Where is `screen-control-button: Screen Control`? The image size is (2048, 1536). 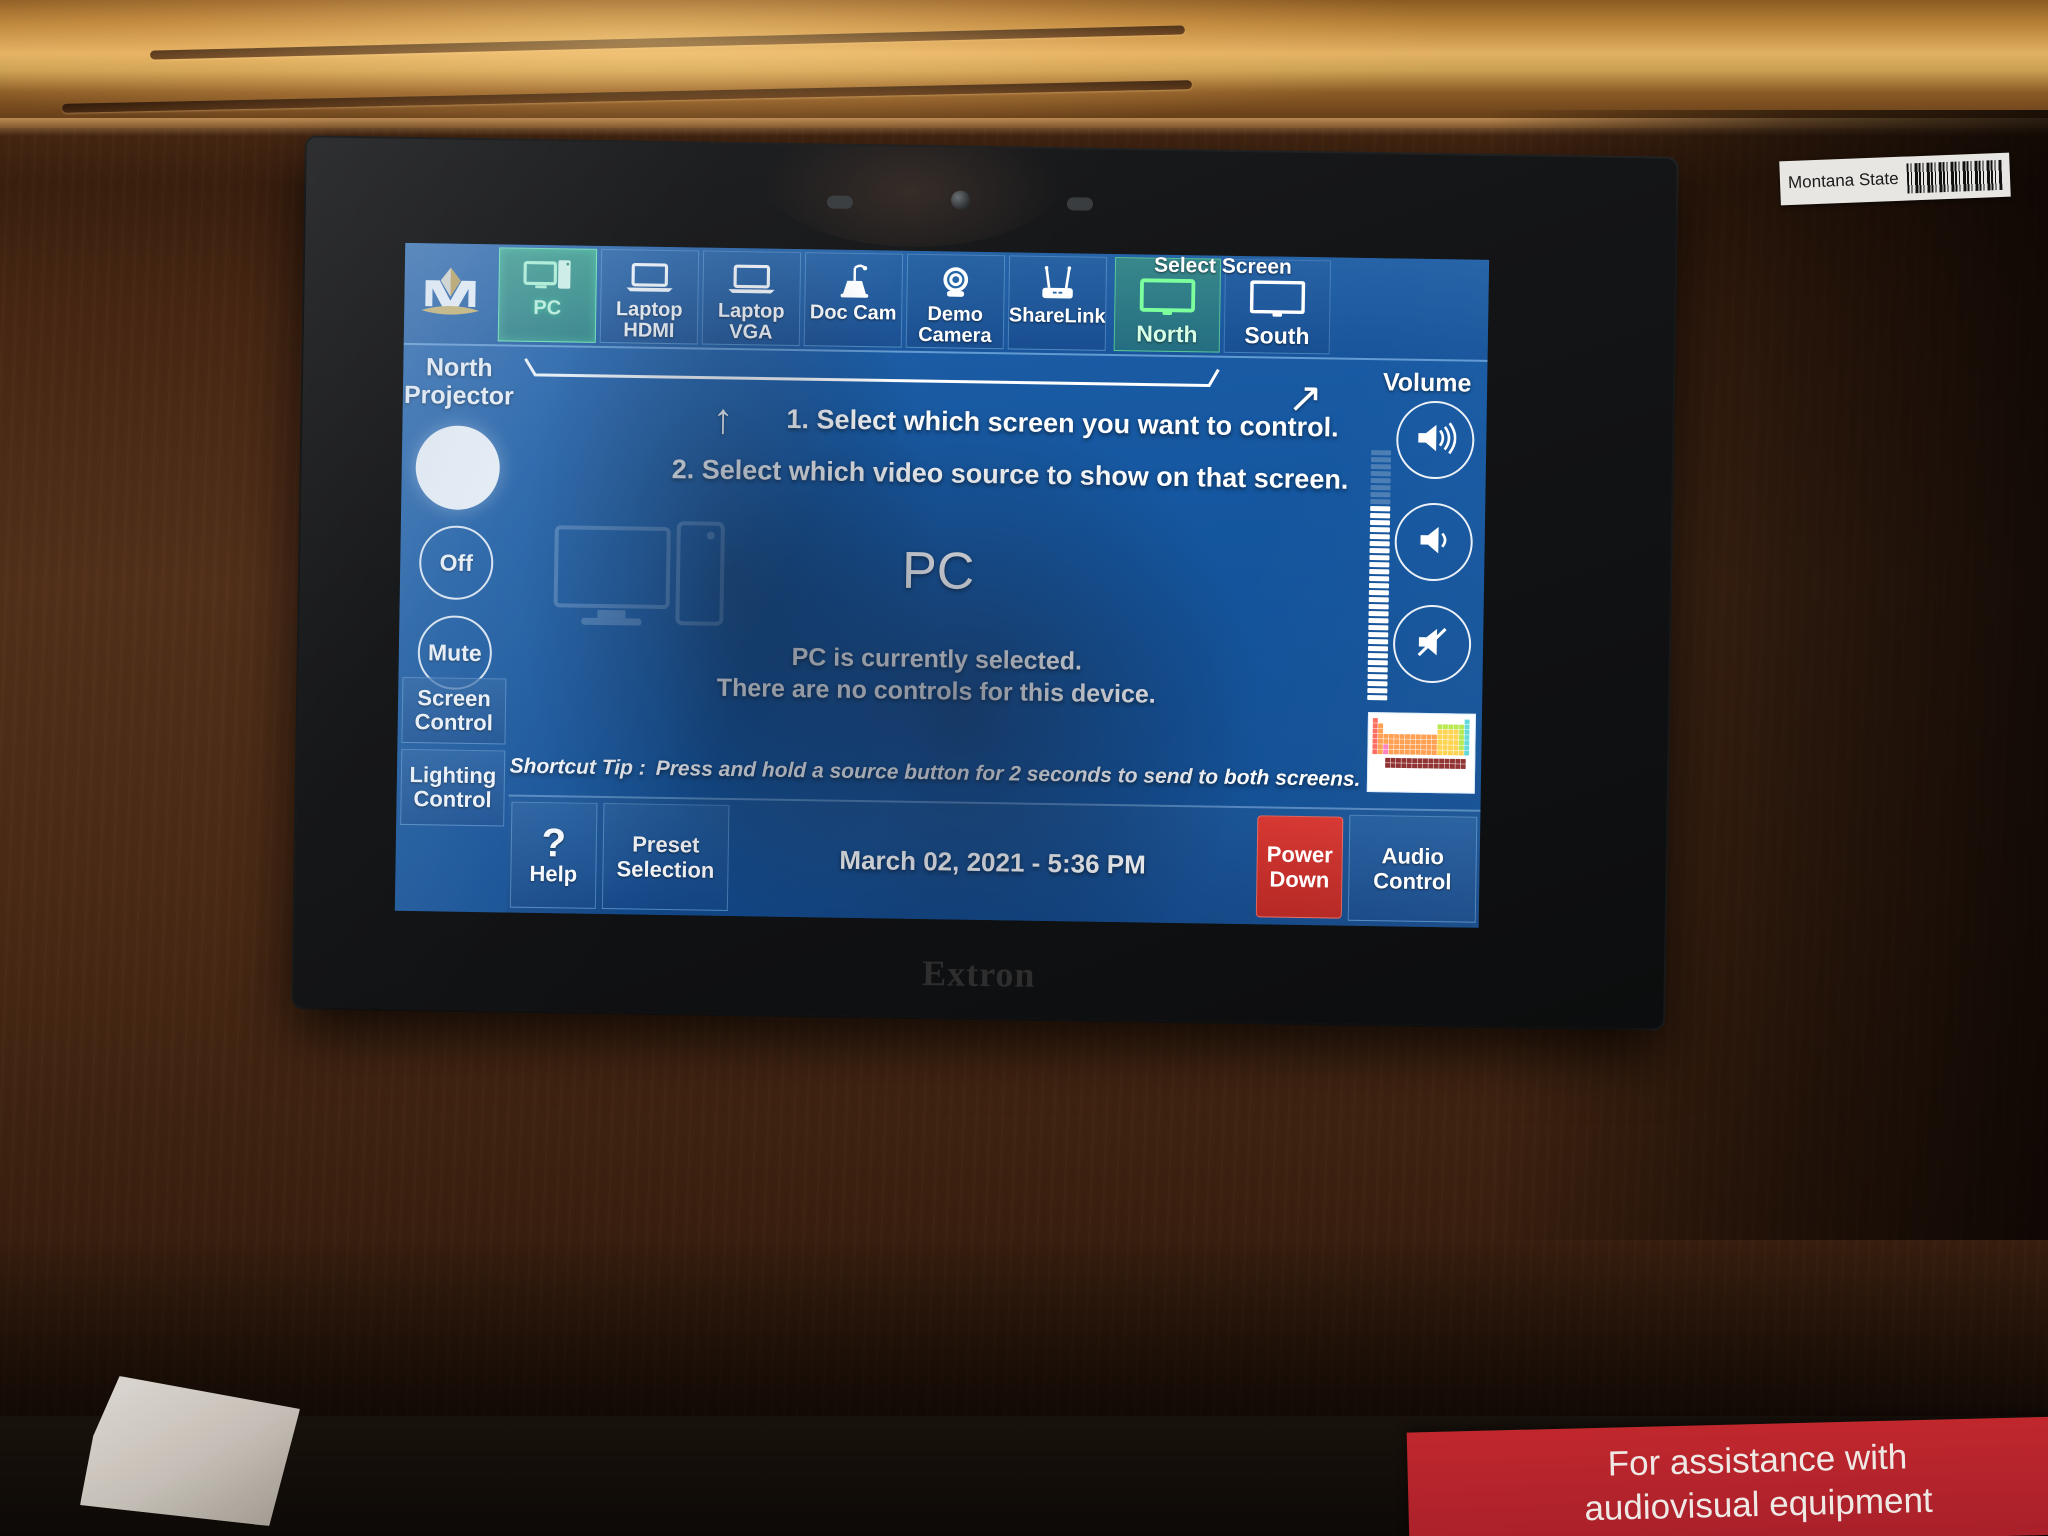
screen-control-button: Screen Control is located at coordinates (454, 710).